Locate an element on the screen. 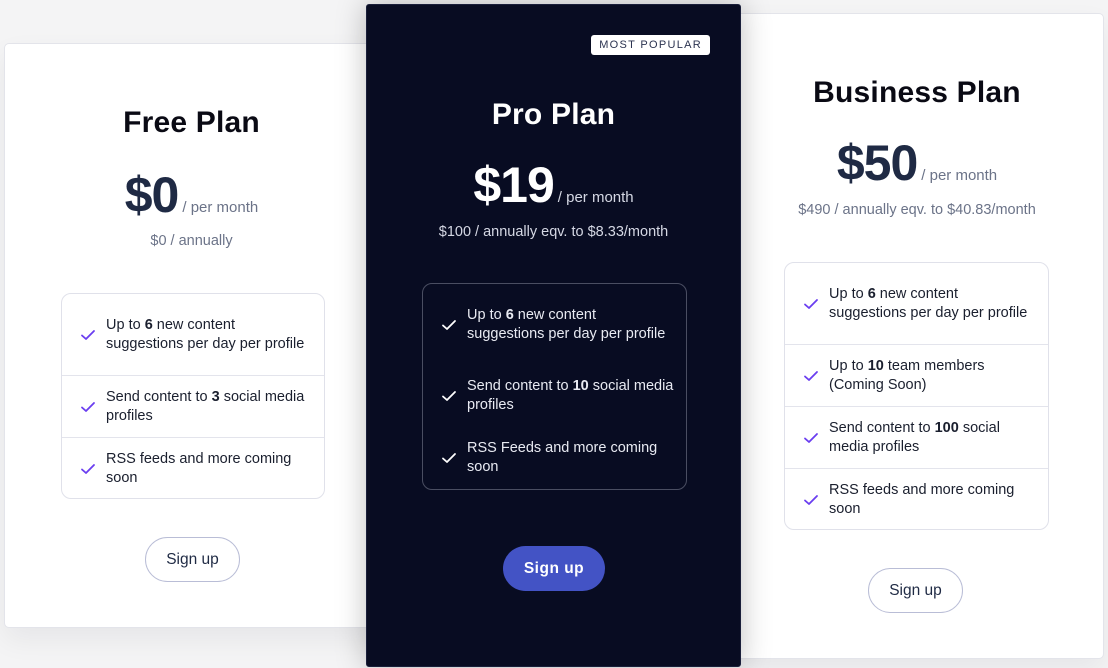 This screenshot has height=668, width=1108. business-signup-button: Sign up is located at coordinates (915, 590).